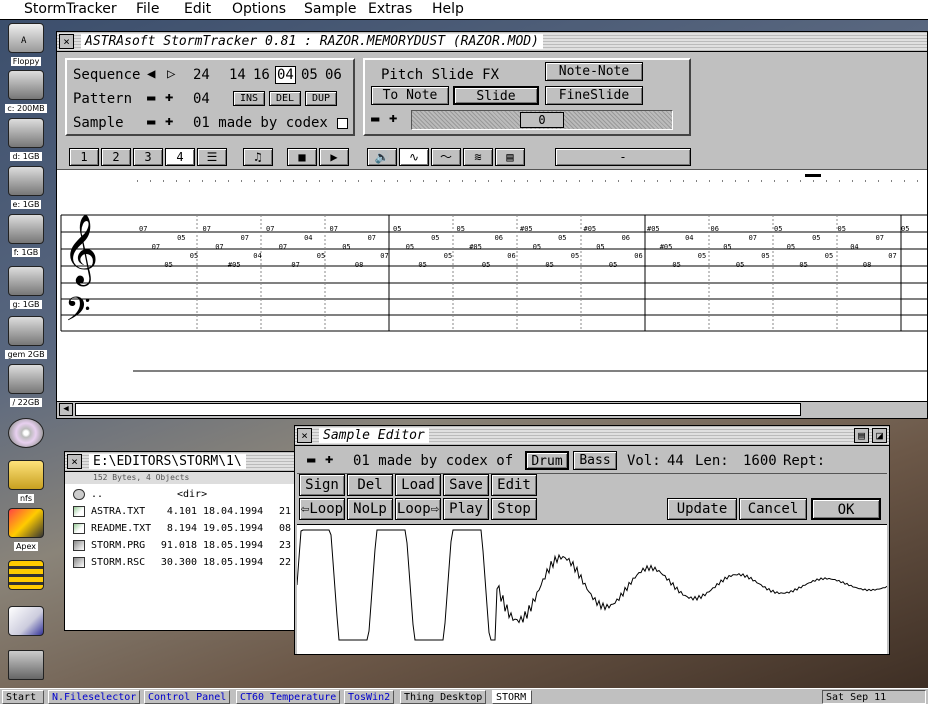 The height and width of the screenshot is (704, 928). I want to click on fx-plus-icon: ✚, so click(393, 118).